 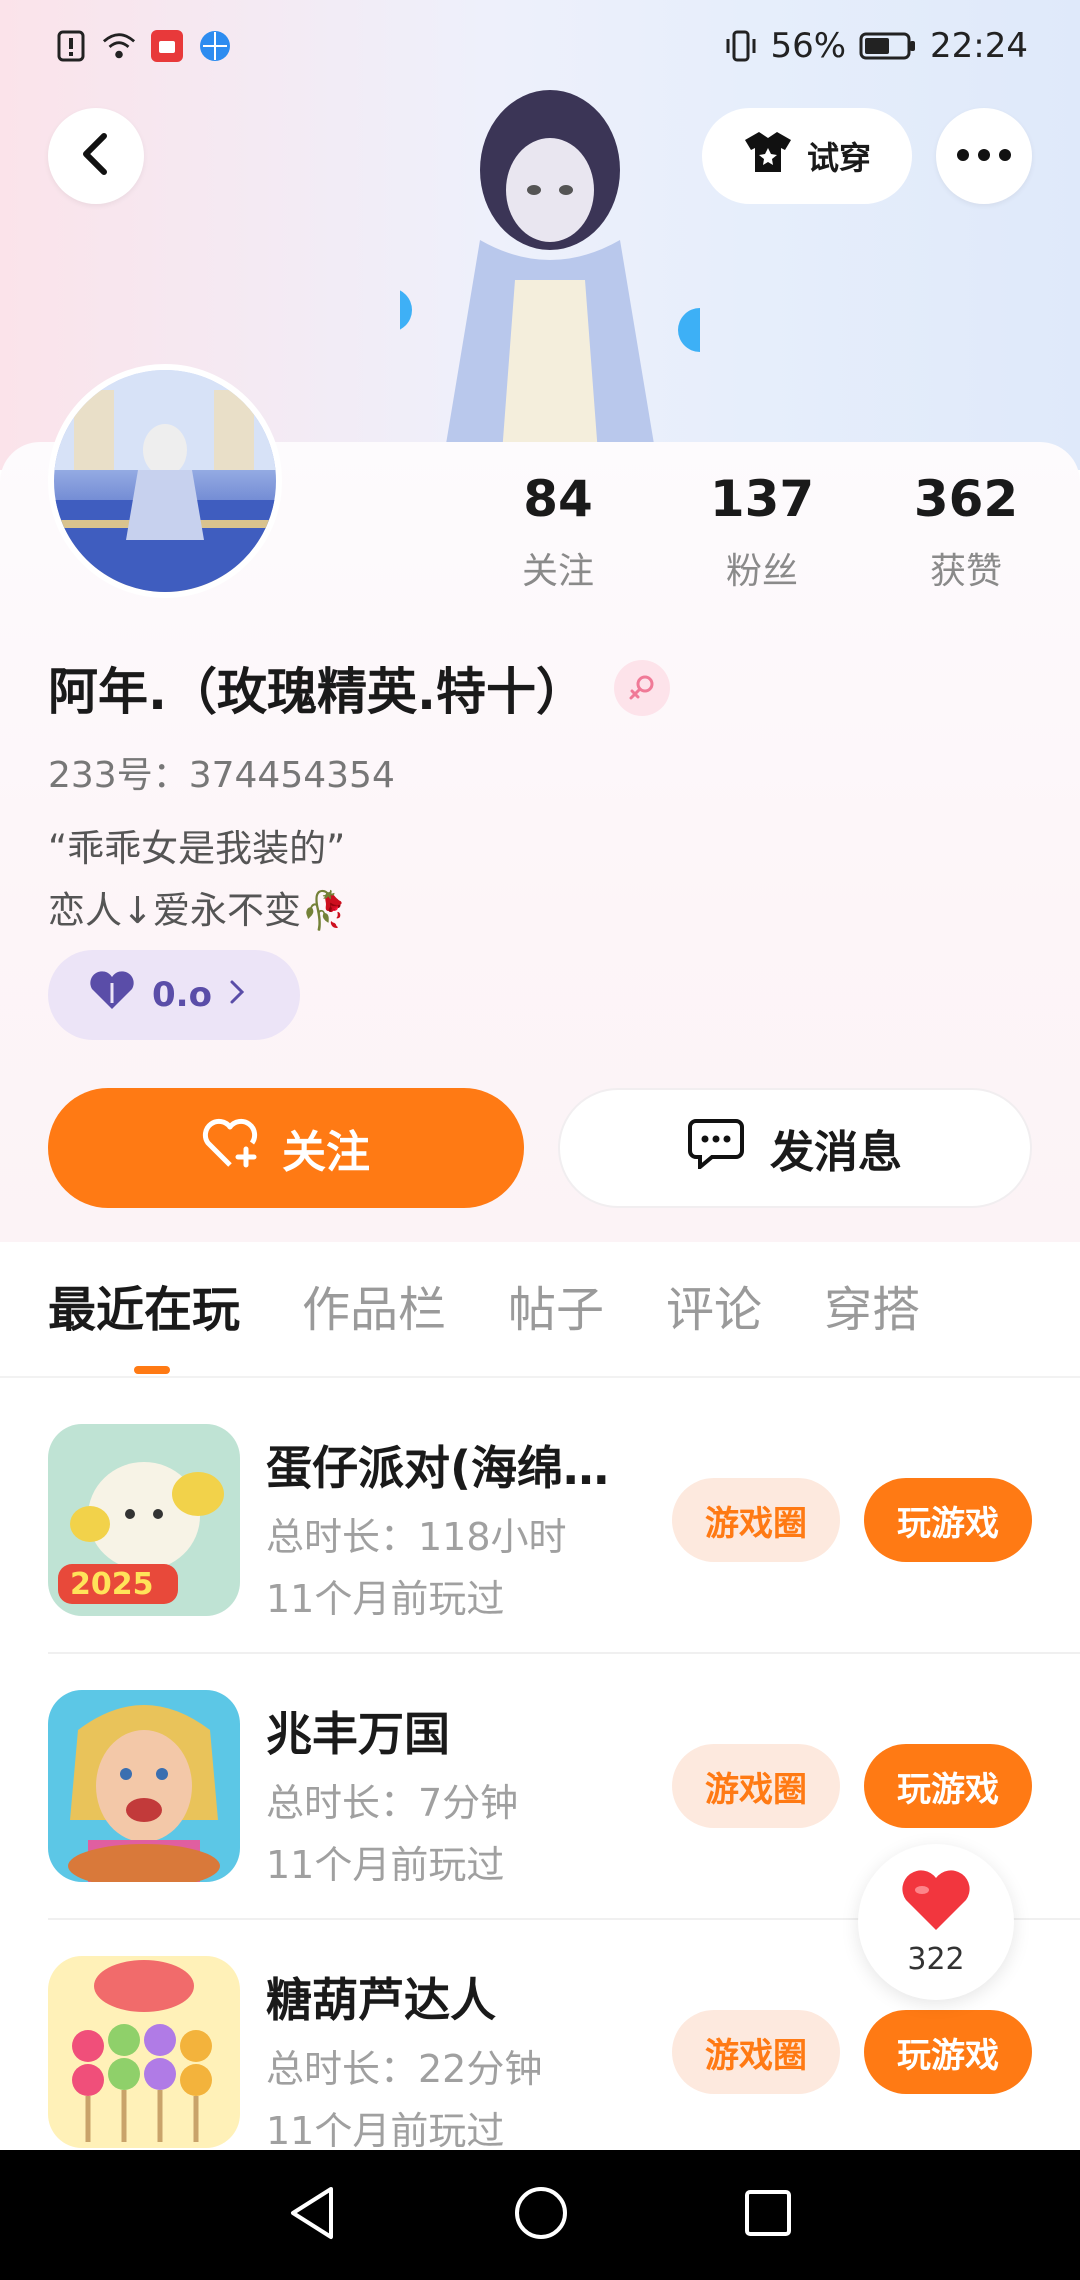 I want to click on like-count: 322, so click(x=936, y=1959).